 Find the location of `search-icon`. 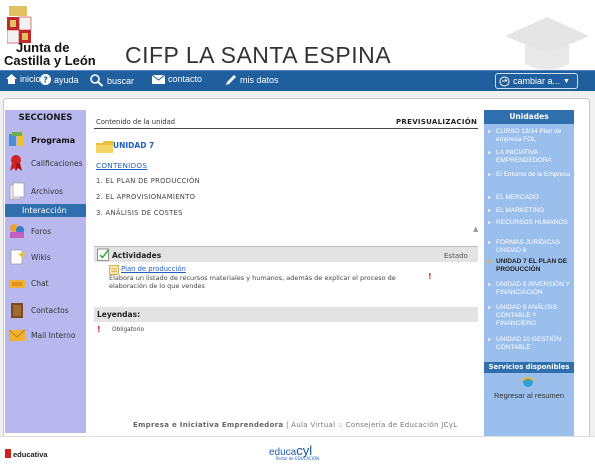

search-icon is located at coordinates (97, 80).